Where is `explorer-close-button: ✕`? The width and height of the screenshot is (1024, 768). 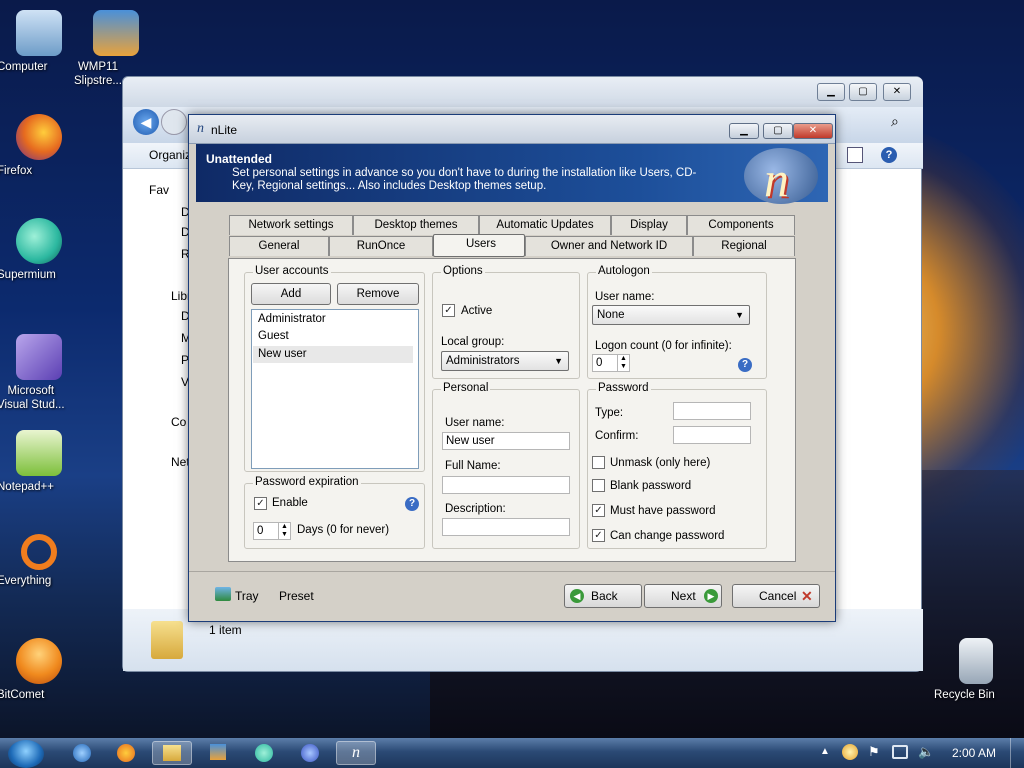
explorer-close-button: ✕ is located at coordinates (897, 92).